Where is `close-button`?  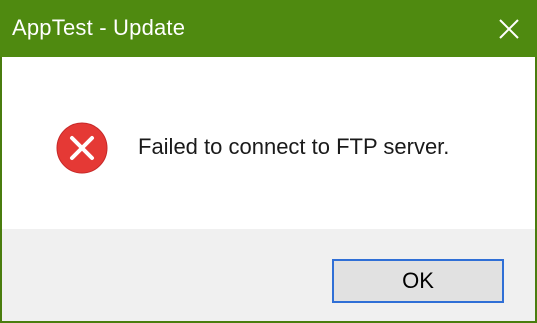 close-button is located at coordinates (509, 28).